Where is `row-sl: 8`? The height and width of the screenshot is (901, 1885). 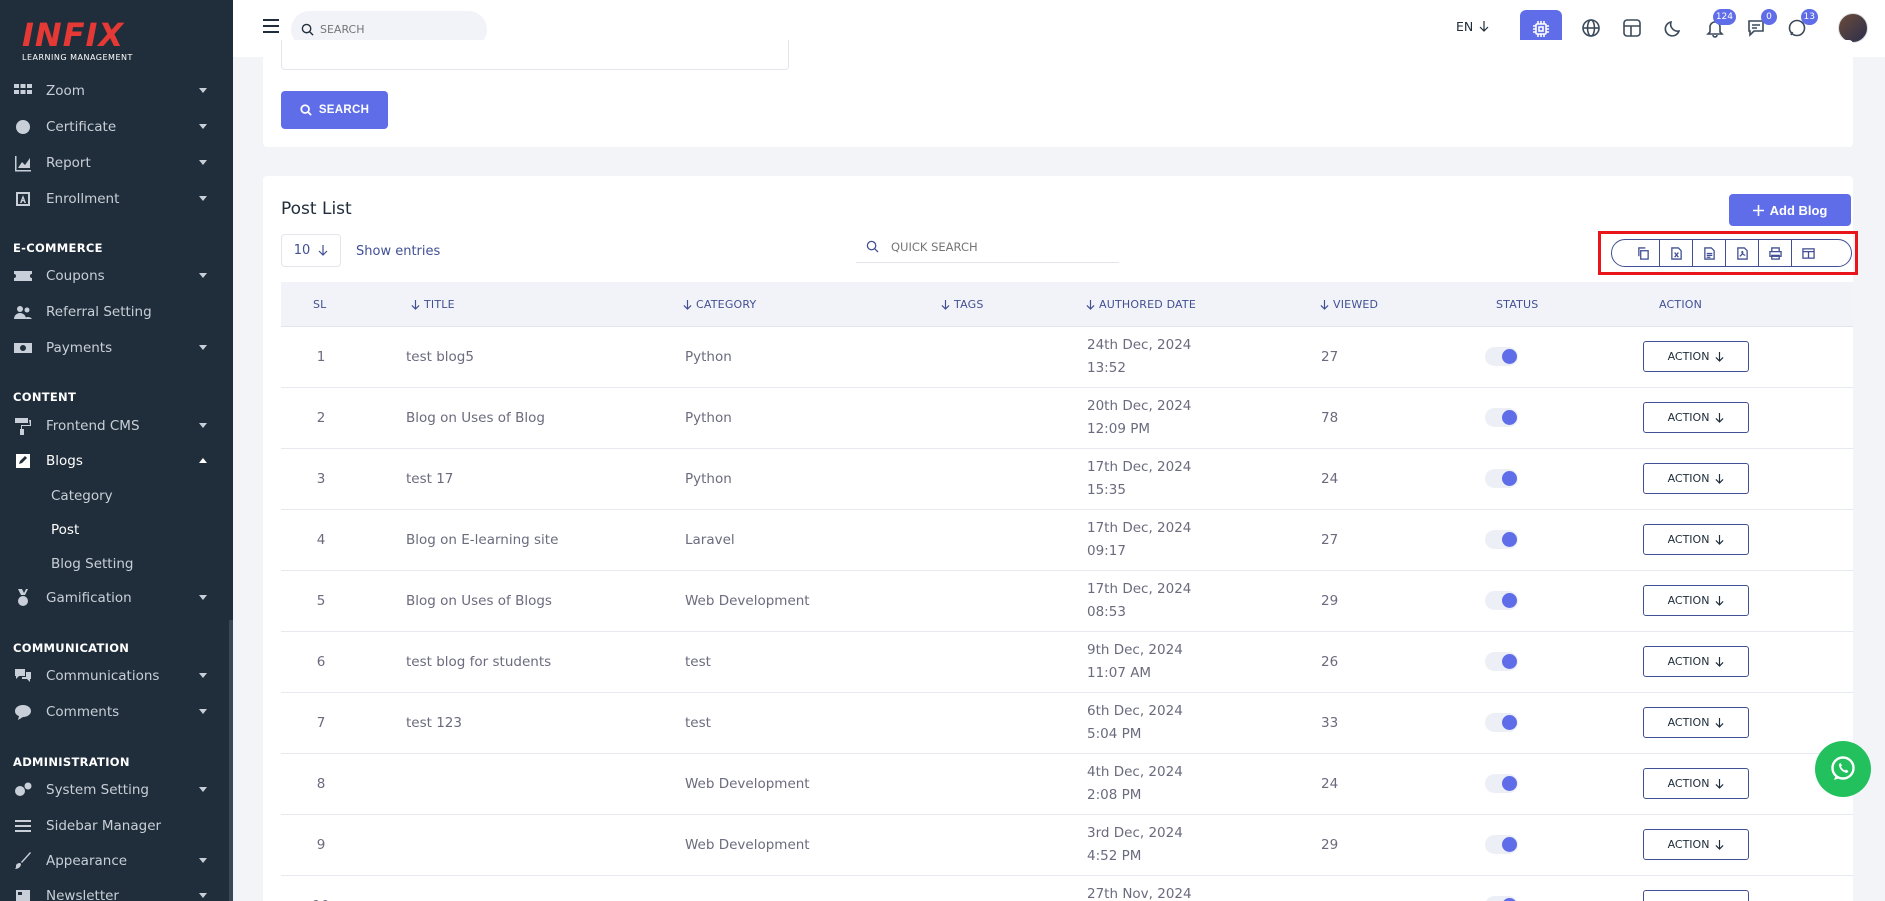 row-sl: 8 is located at coordinates (321, 784).